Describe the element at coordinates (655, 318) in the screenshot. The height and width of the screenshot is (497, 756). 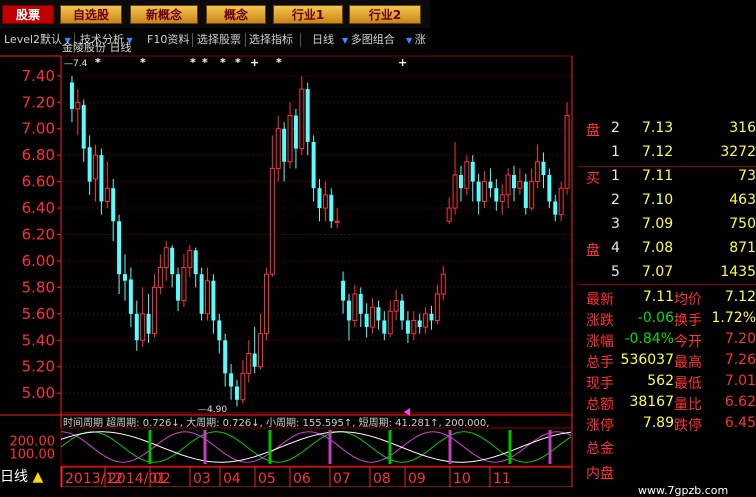
I see `stat-value: -0.06` at that location.